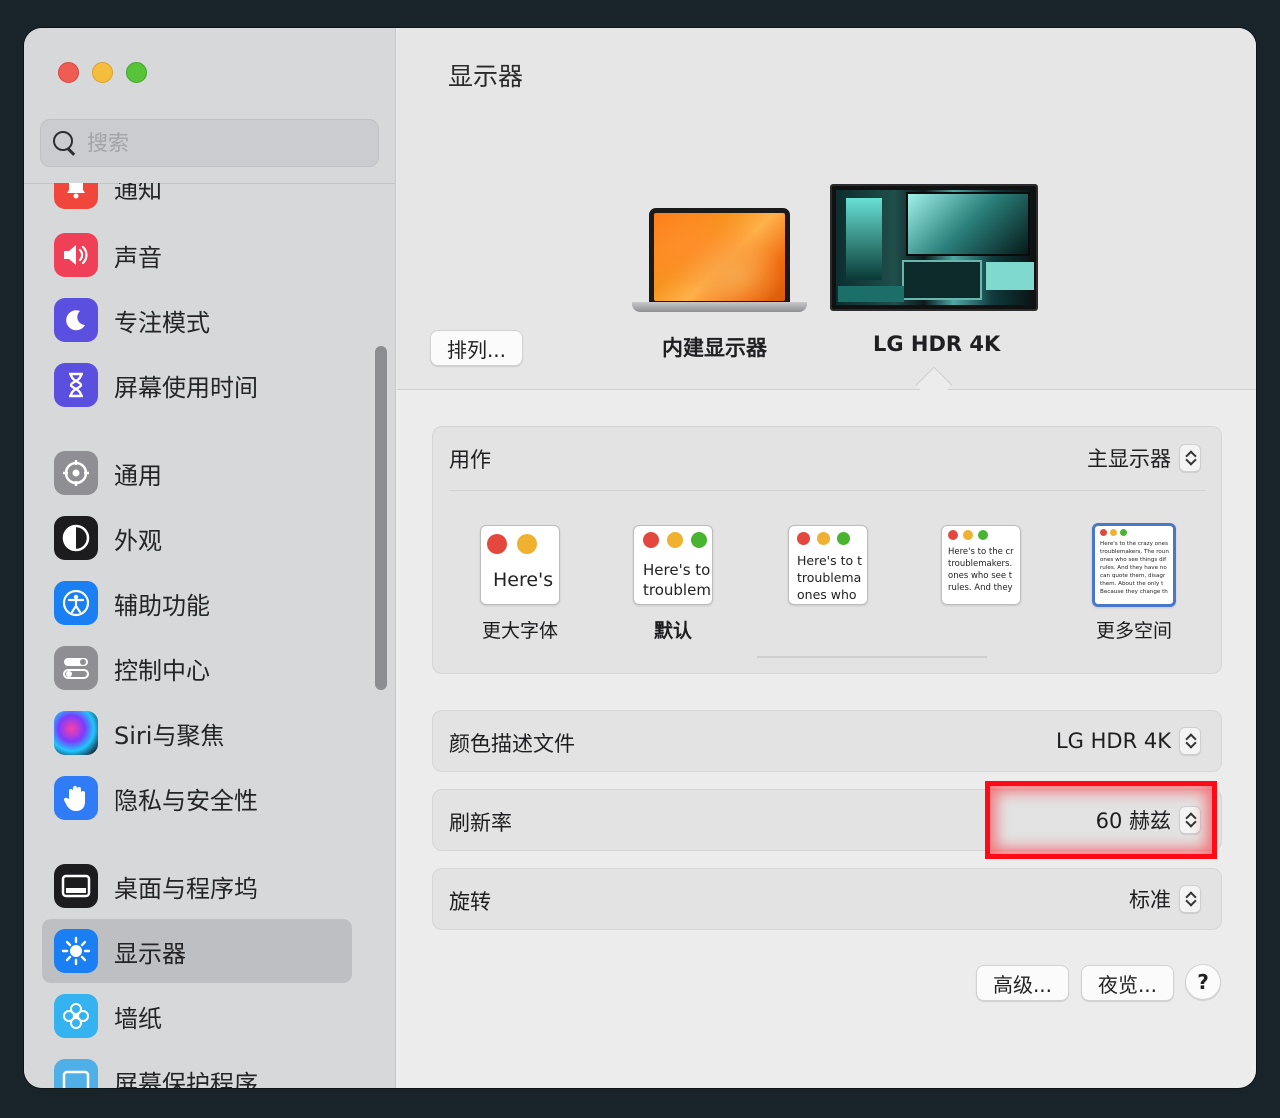  I want to click on sidebar-item-accessibility: 辅助功能, so click(197, 603).